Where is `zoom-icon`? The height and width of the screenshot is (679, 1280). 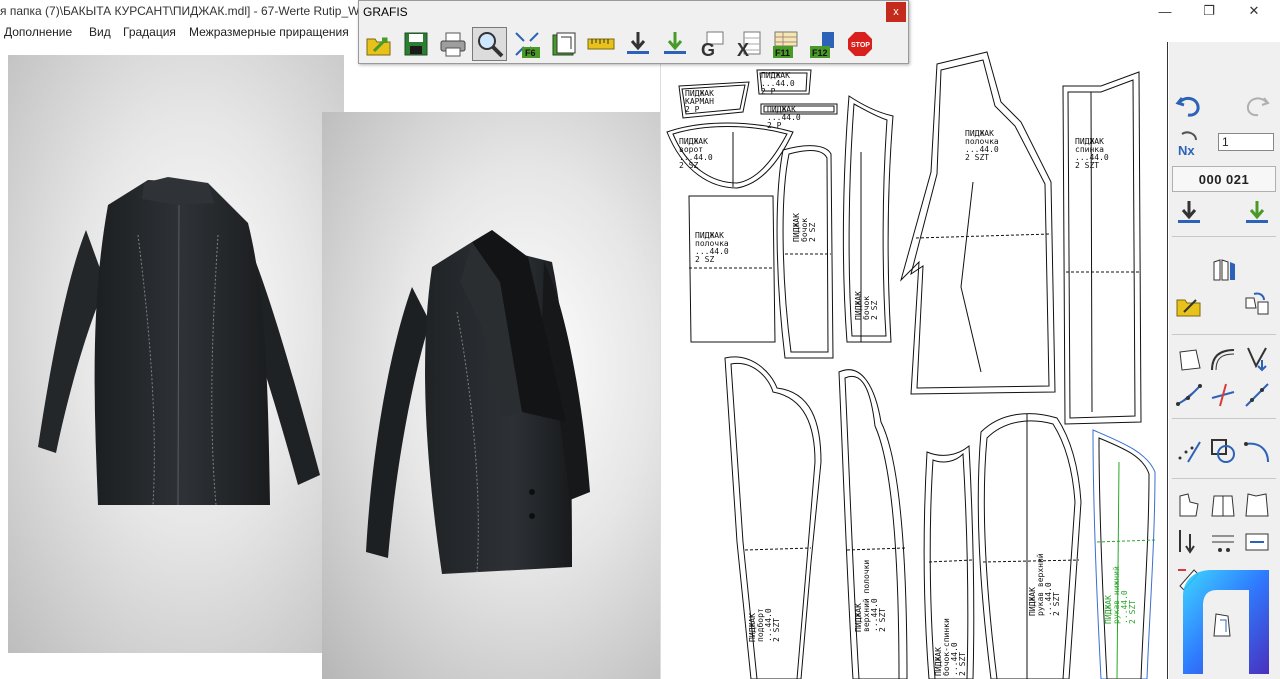
zoom-icon is located at coordinates (490, 45).